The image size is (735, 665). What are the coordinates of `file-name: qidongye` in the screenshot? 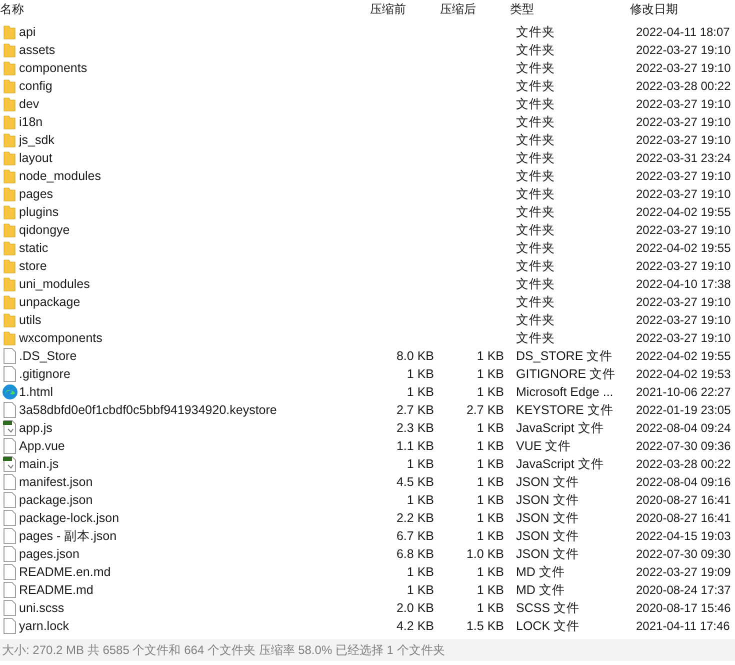 It's located at (199, 230).